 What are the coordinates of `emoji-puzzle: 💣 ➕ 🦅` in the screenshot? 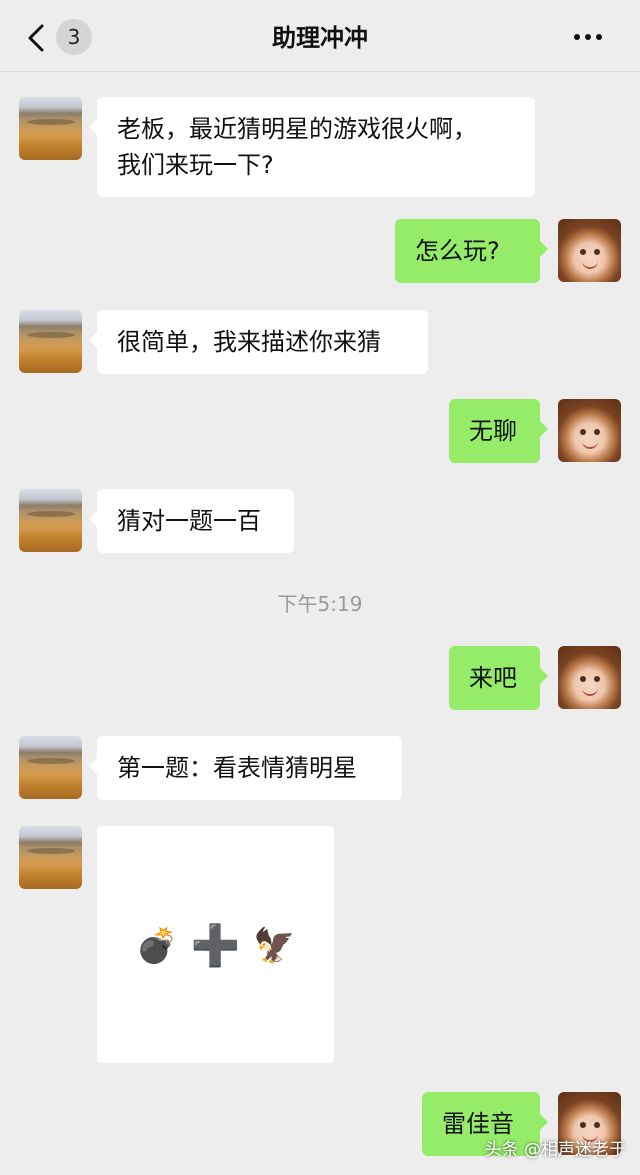 It's located at (215, 945).